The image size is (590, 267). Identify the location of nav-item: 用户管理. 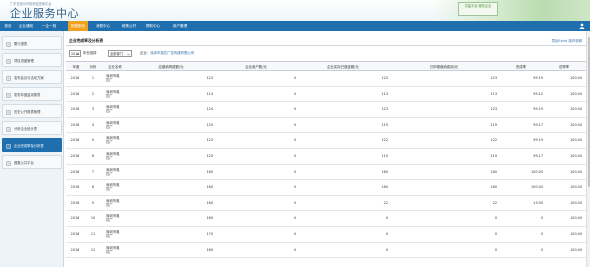
(180, 26).